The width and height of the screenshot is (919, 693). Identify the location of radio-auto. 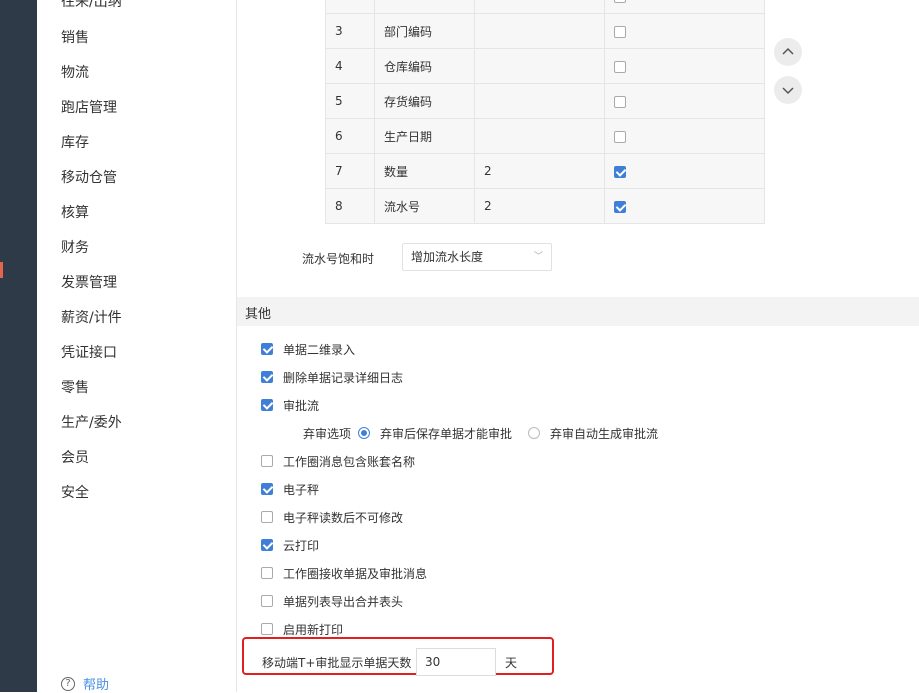
(534, 433).